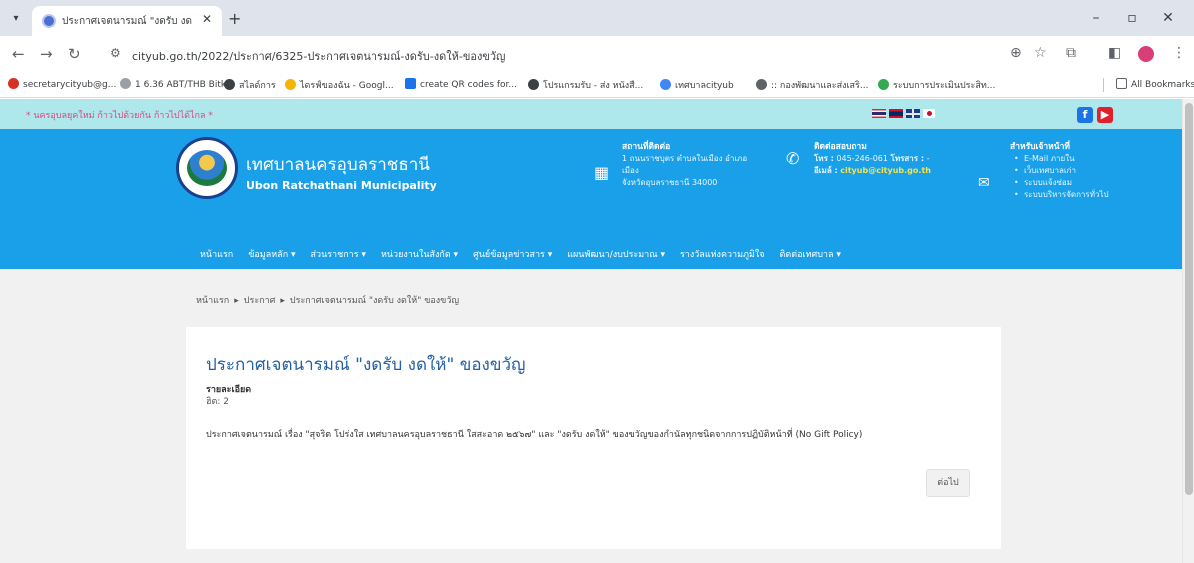  I want to click on nav-awards: รางวัลแห่งความภูมิใจ, so click(722, 254).